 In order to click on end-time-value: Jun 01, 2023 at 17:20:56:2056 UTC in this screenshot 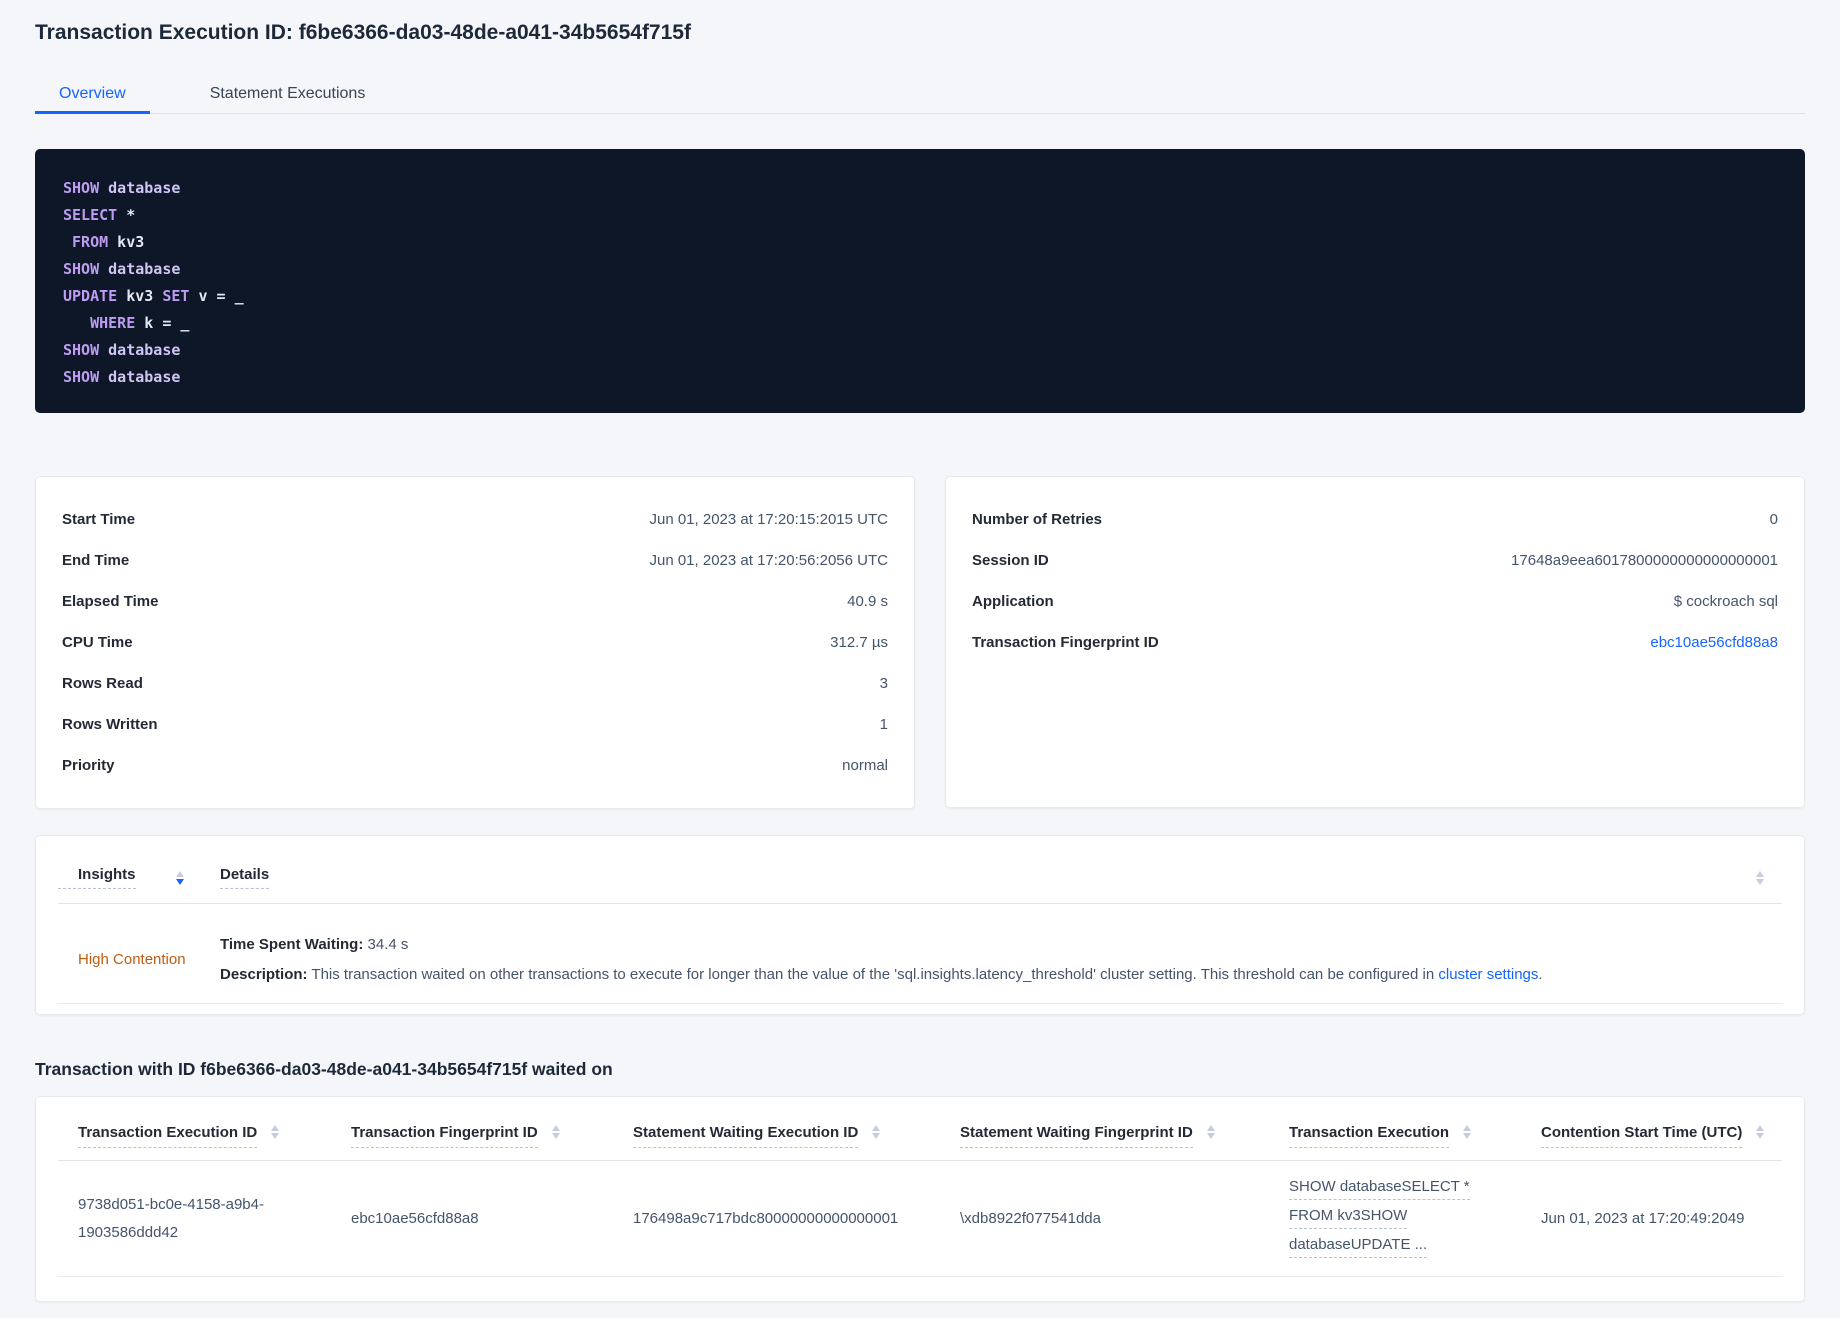, I will do `click(768, 560)`.